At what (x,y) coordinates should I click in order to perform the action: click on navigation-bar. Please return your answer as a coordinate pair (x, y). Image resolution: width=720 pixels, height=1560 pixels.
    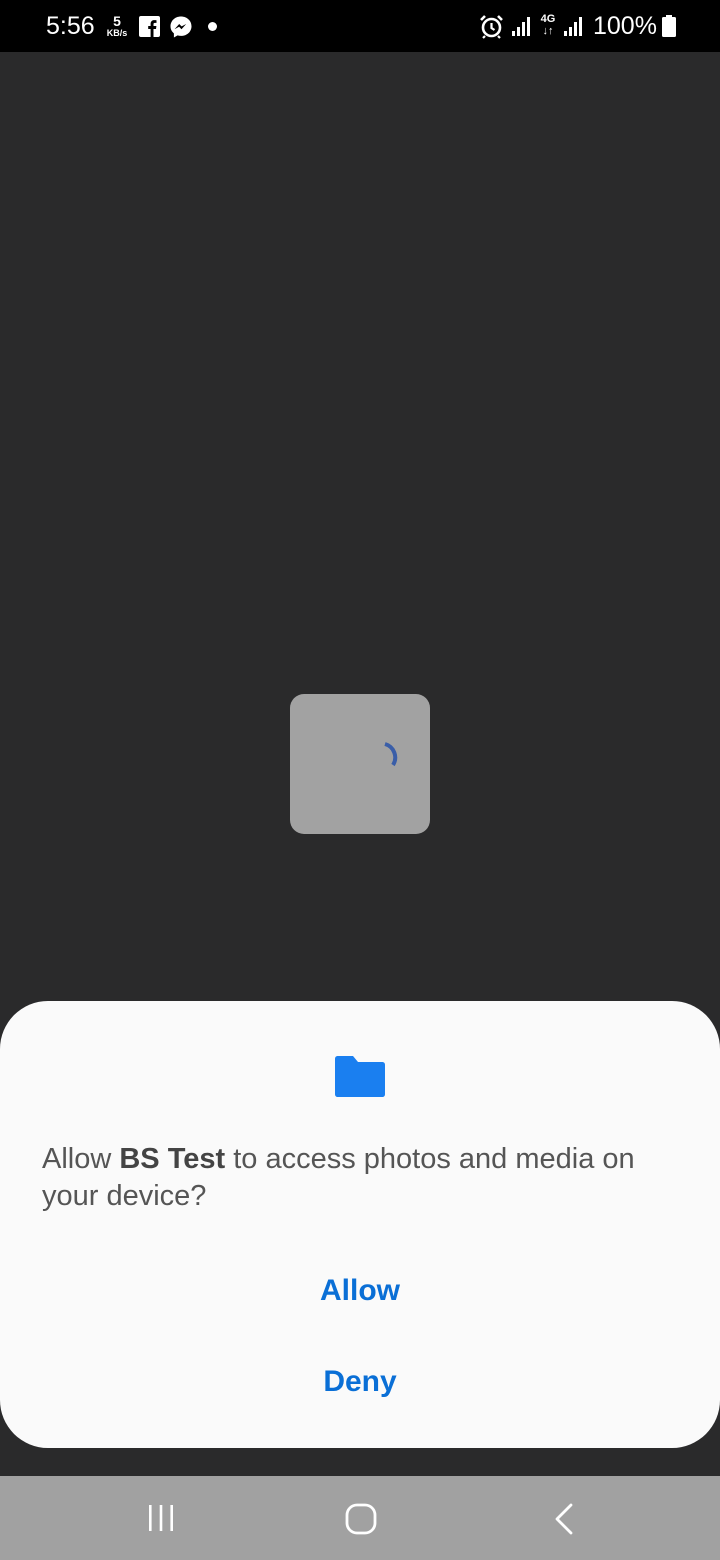
    Looking at the image, I should click on (360, 1518).